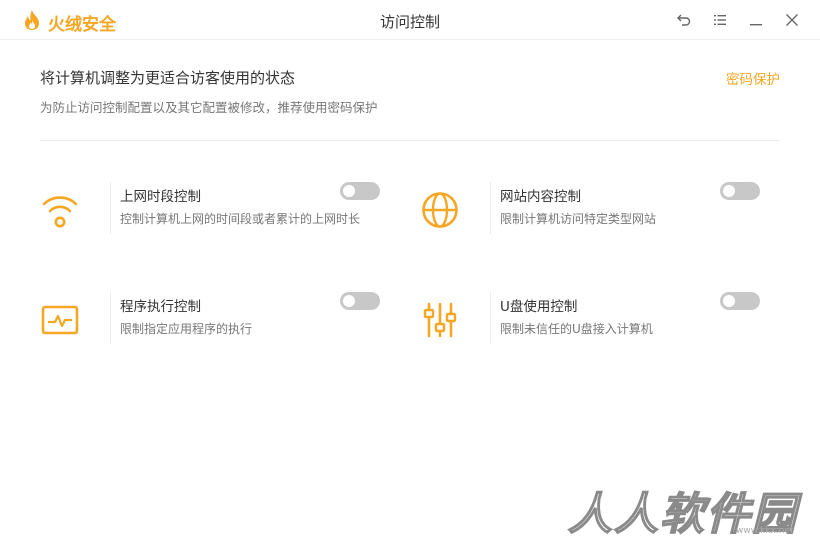 The image size is (820, 540). What do you see at coordinates (540, 197) in the screenshot?
I see `feature-title: 网站内容控制` at bounding box center [540, 197].